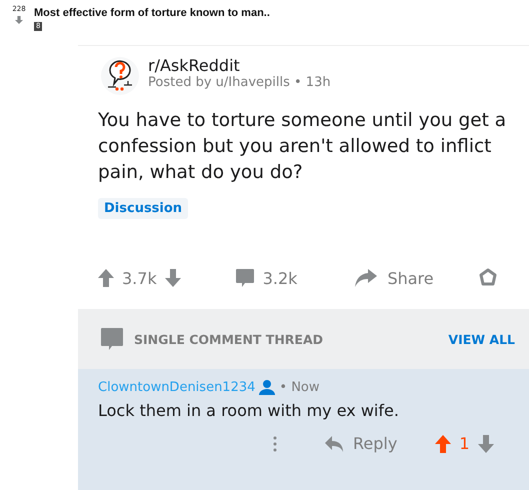 The width and height of the screenshot is (529, 490). I want to click on subreddit-name: r/AskReddit, so click(239, 65).